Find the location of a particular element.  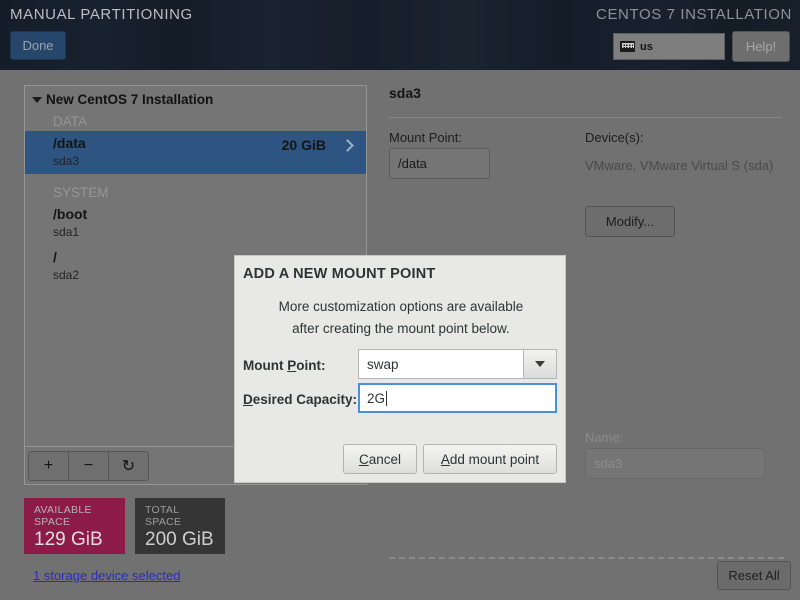

remove-partition-button: − is located at coordinates (88, 465).